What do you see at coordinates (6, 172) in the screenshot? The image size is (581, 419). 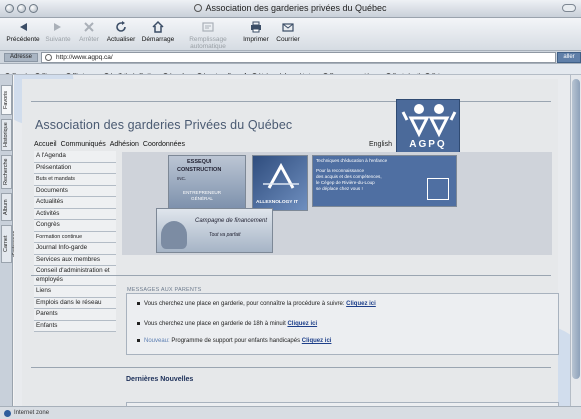 I see `explorer-tab: Recherche` at bounding box center [6, 172].